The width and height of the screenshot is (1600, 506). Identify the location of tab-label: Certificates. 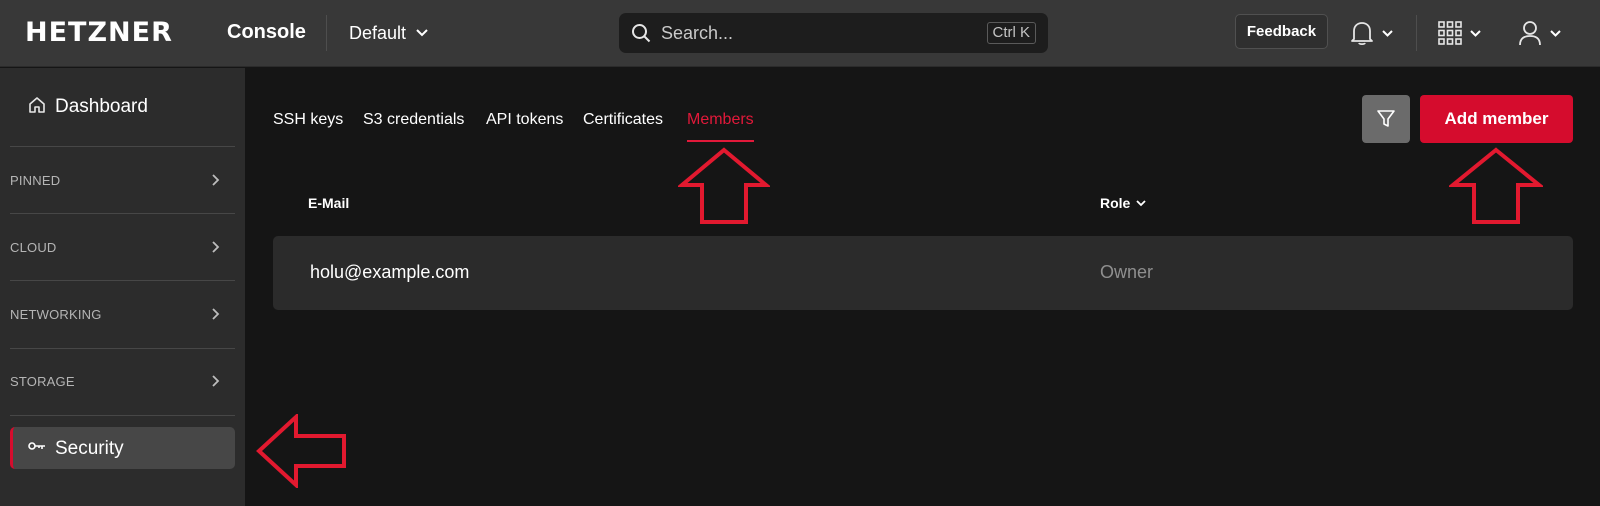
(623, 119).